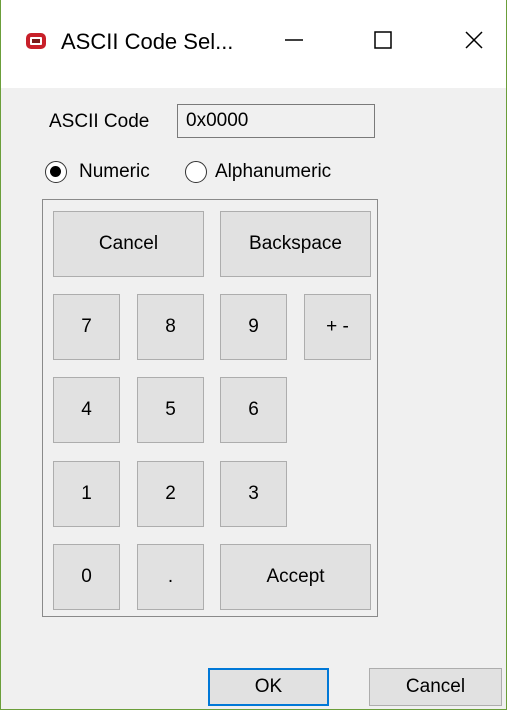 This screenshot has height=711, width=507. Describe the element at coordinates (295, 577) in the screenshot. I see `accept-button: Accept` at that location.